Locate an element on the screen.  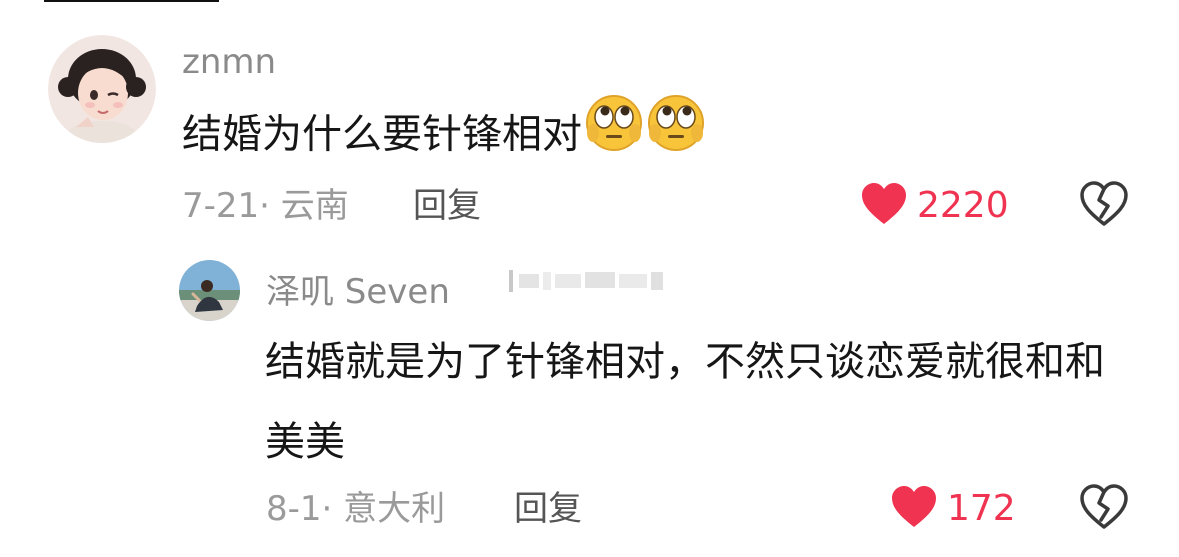
comment-meta: 8-1· 意大利 is located at coordinates (356, 509).